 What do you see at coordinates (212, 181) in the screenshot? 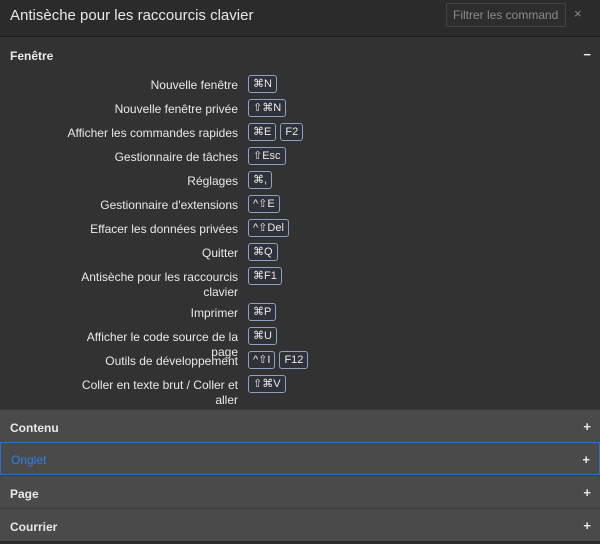
I see `shortcut-label: Réglages` at bounding box center [212, 181].